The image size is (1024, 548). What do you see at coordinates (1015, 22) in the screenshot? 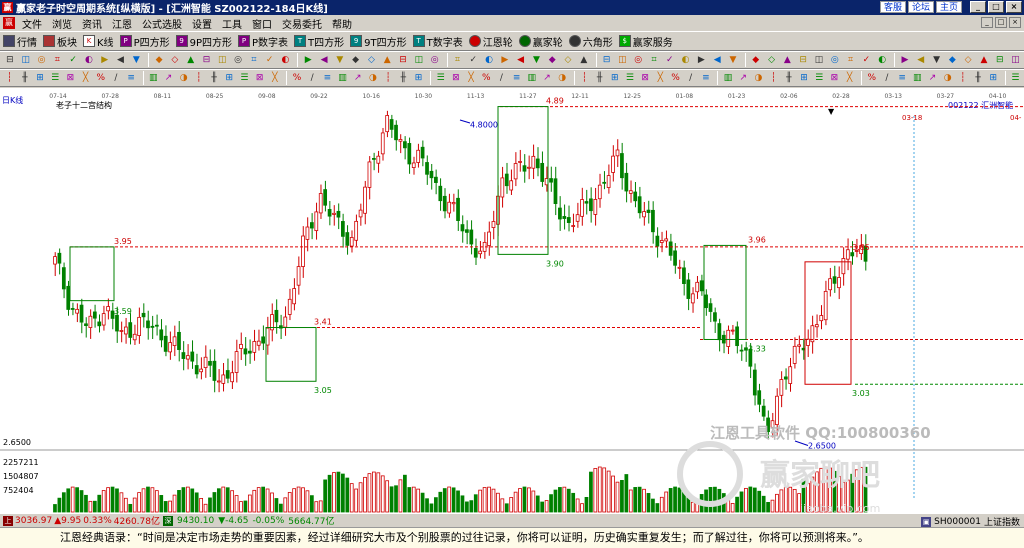
I see `mdi-close-button: ×` at bounding box center [1015, 22].